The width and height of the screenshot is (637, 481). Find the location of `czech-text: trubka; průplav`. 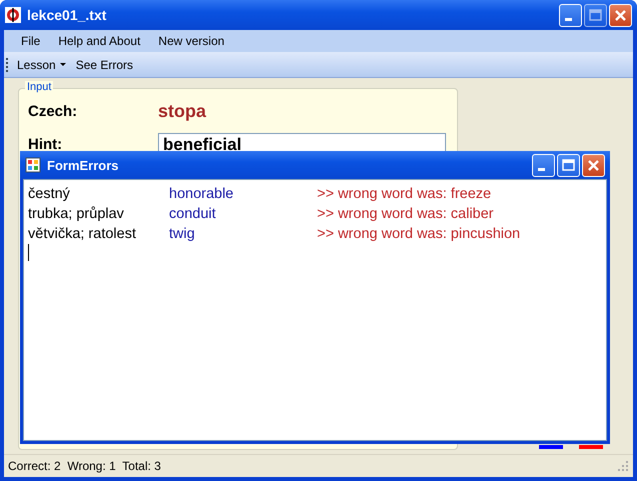

czech-text: trubka; průplav is located at coordinates (76, 214).